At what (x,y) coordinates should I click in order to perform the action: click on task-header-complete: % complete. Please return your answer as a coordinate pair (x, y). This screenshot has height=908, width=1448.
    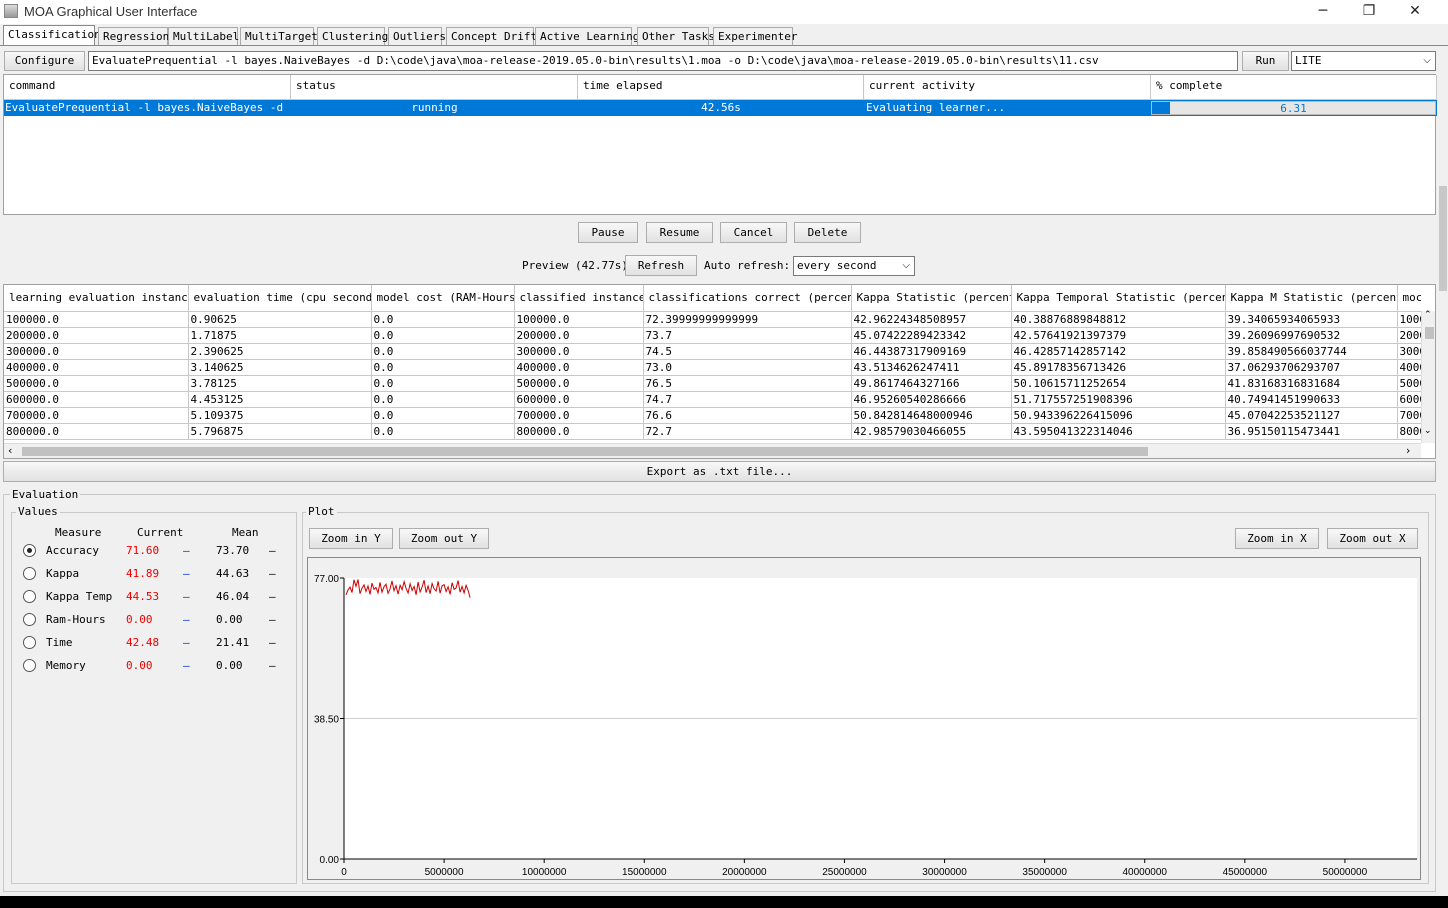
    Looking at the image, I should click on (1294, 87).